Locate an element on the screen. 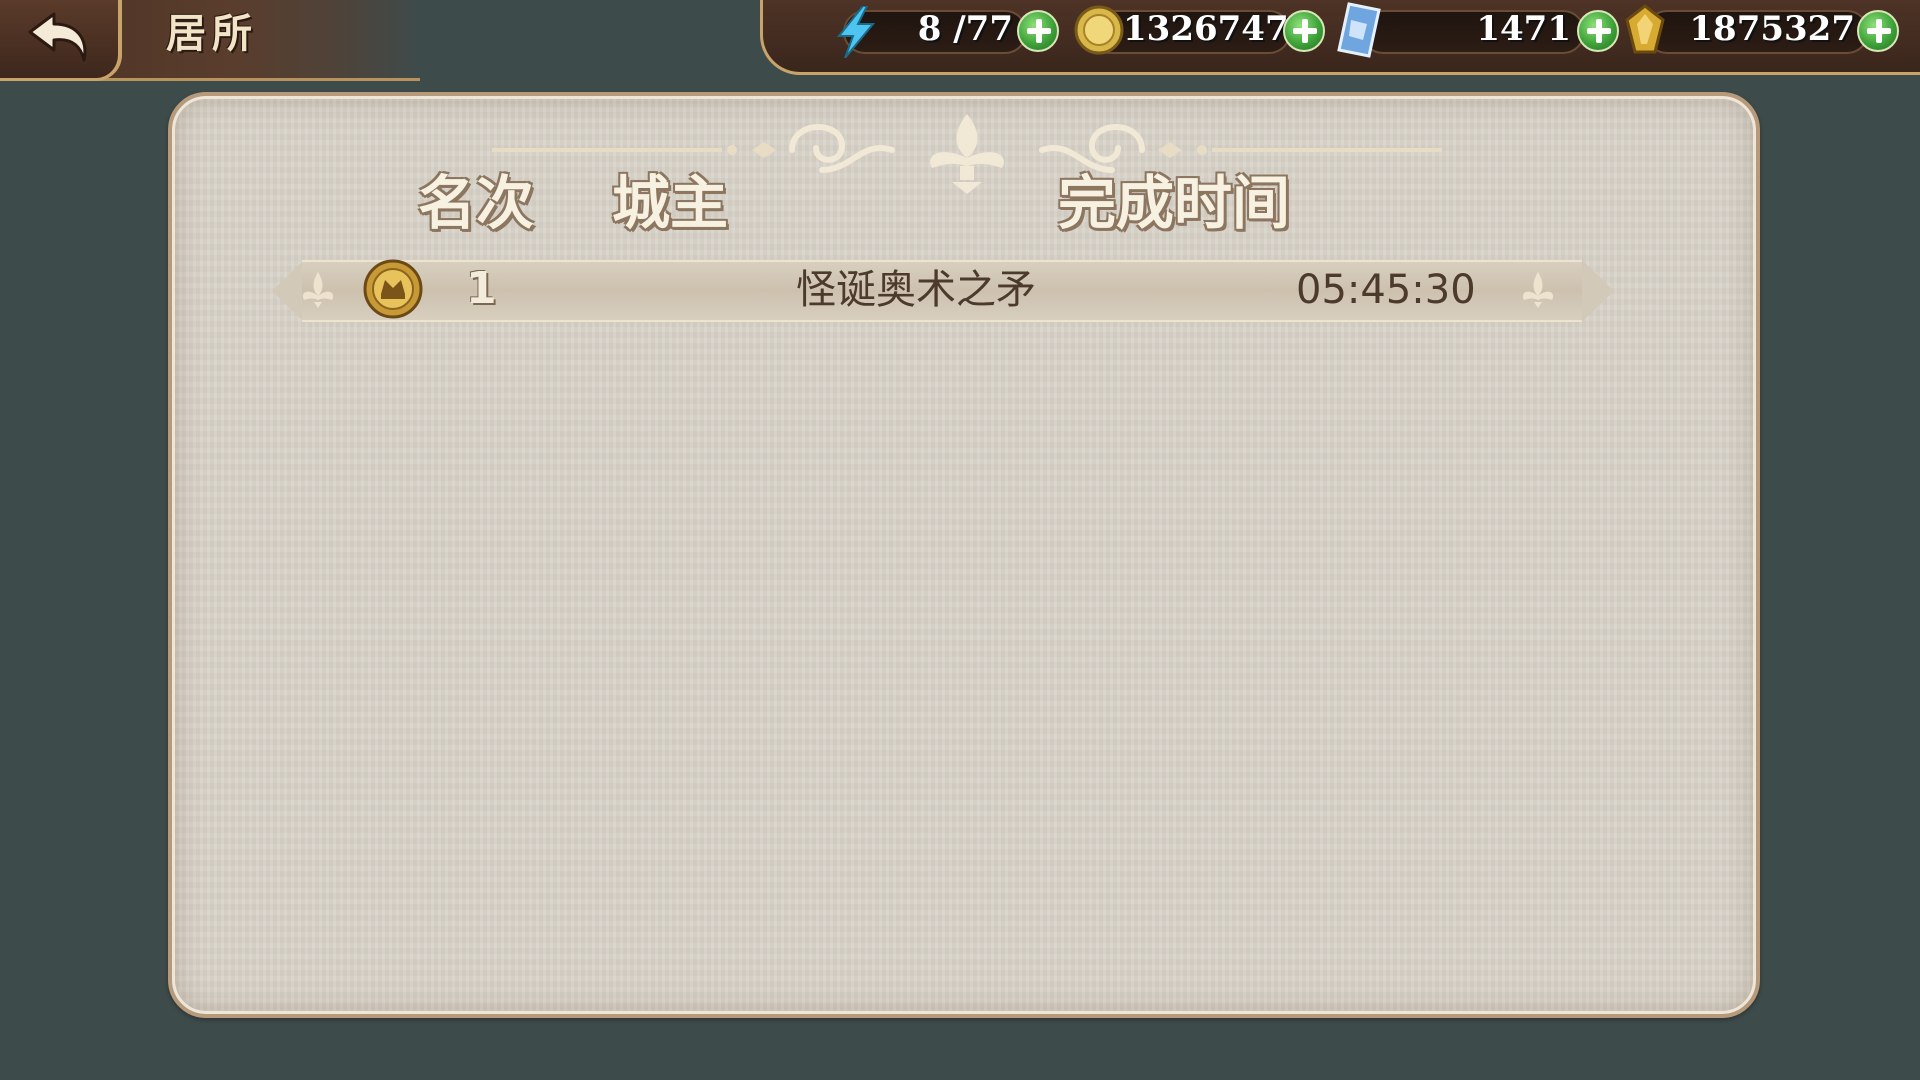 The image size is (1920, 1080). back-arrow-icon is located at coordinates (57, 37).